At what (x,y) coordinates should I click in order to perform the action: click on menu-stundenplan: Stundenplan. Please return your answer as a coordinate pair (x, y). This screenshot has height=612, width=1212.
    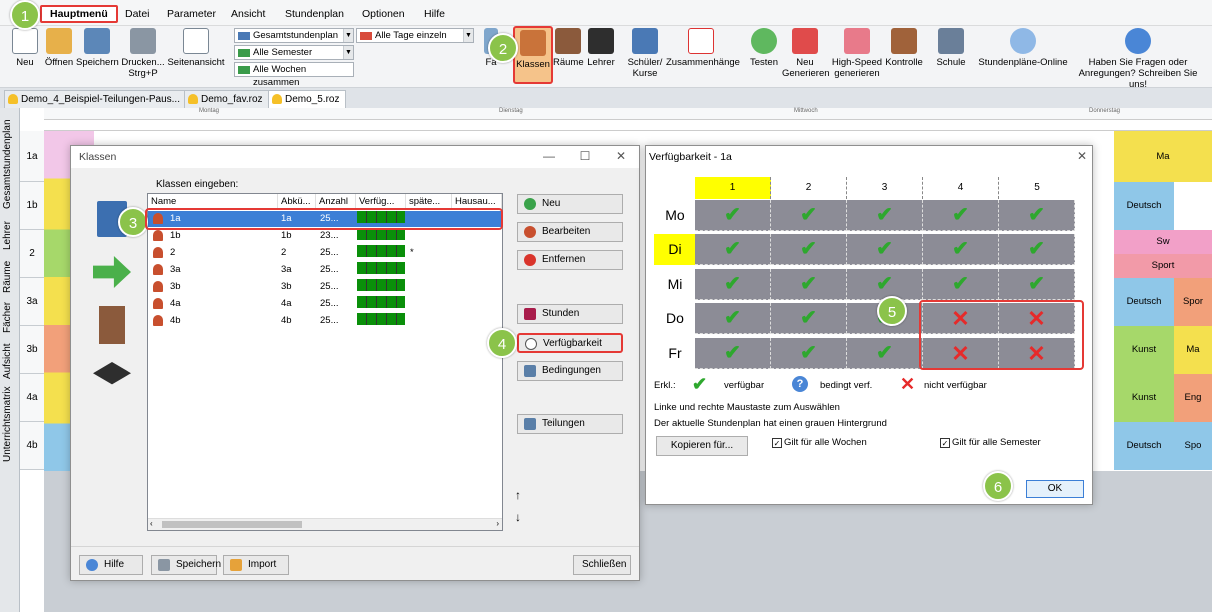
    Looking at the image, I should click on (314, 14).